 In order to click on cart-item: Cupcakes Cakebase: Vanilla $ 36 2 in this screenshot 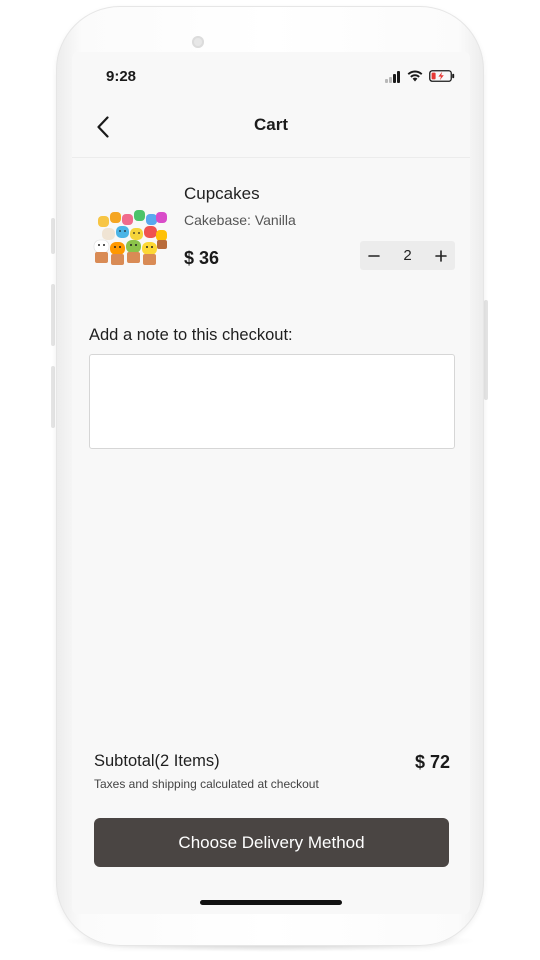, I will do `click(271, 225)`.